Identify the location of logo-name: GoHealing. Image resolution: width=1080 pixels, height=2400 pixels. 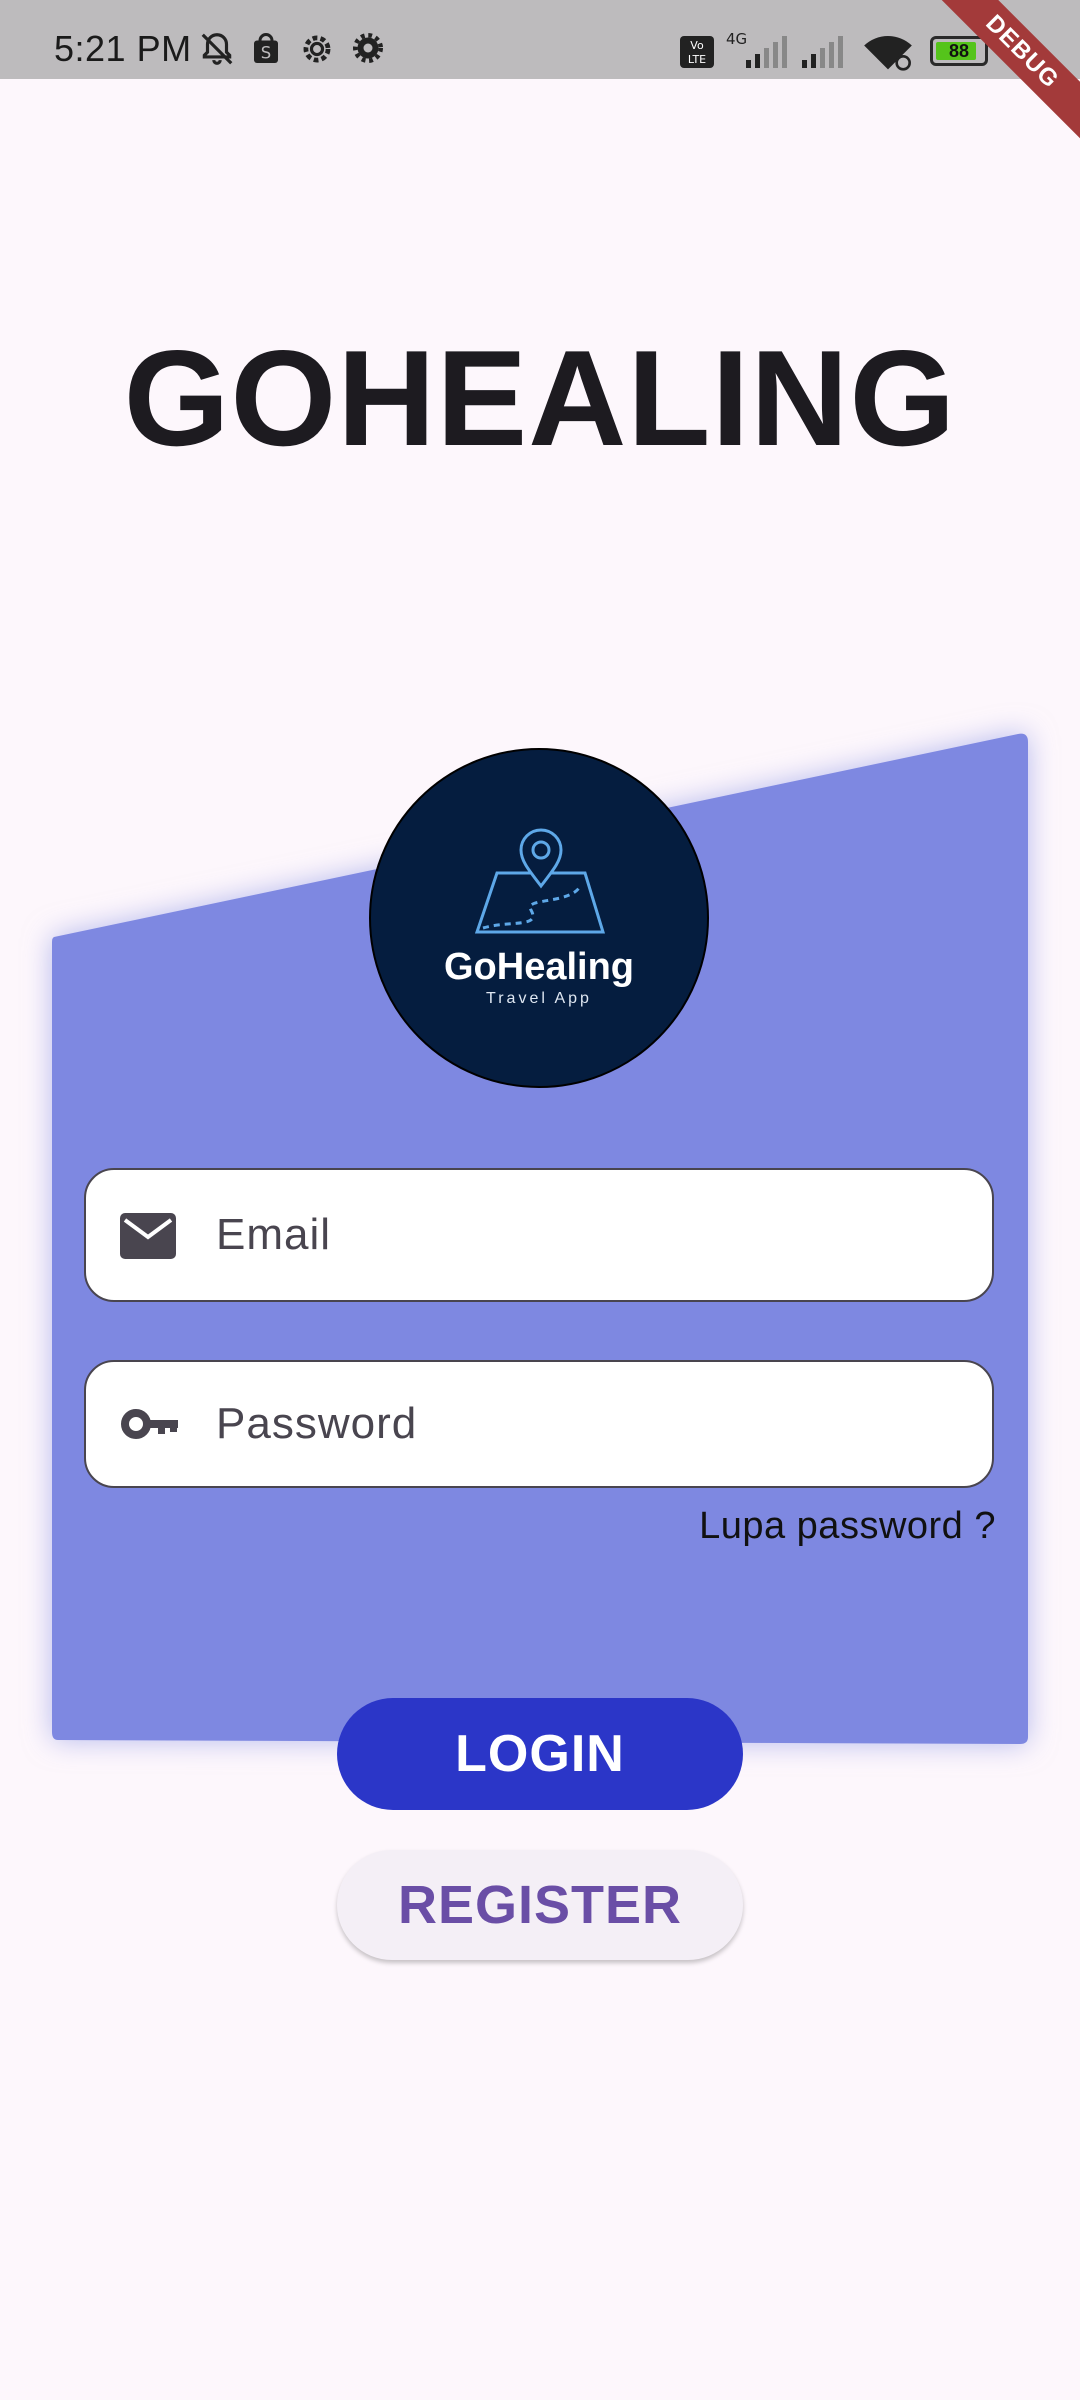
(539, 967).